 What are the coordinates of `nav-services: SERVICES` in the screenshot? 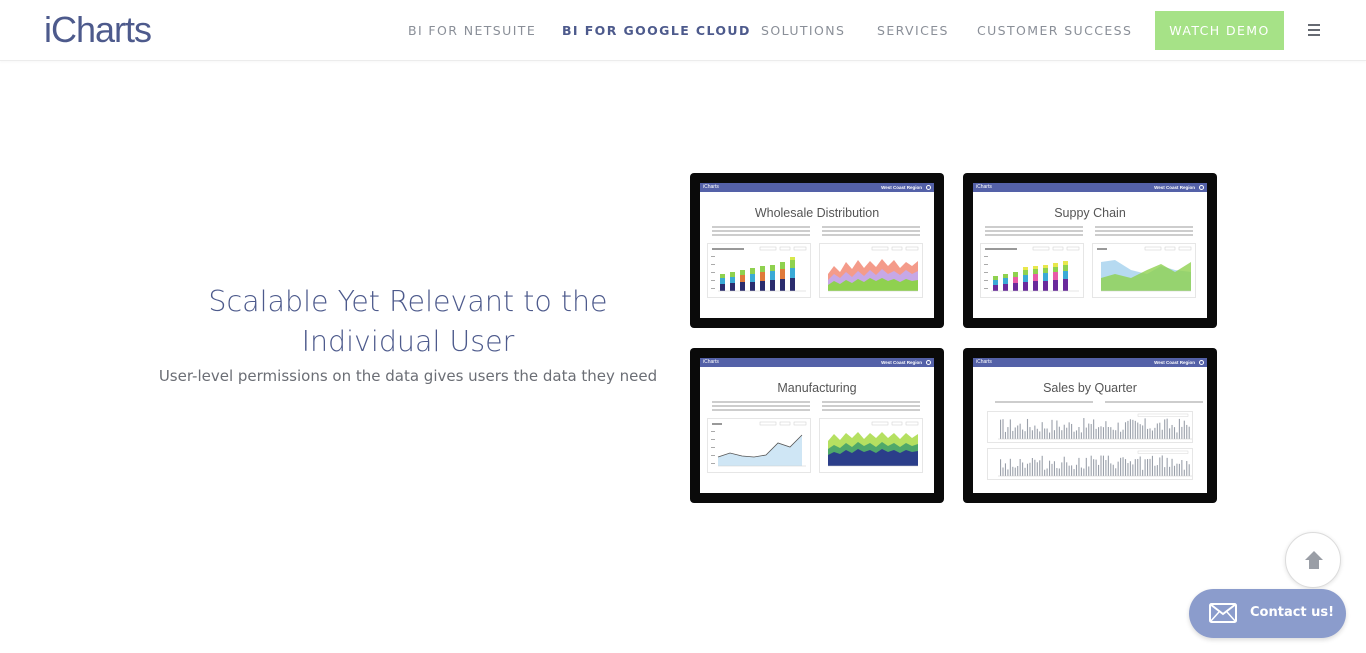 It's located at (913, 30).